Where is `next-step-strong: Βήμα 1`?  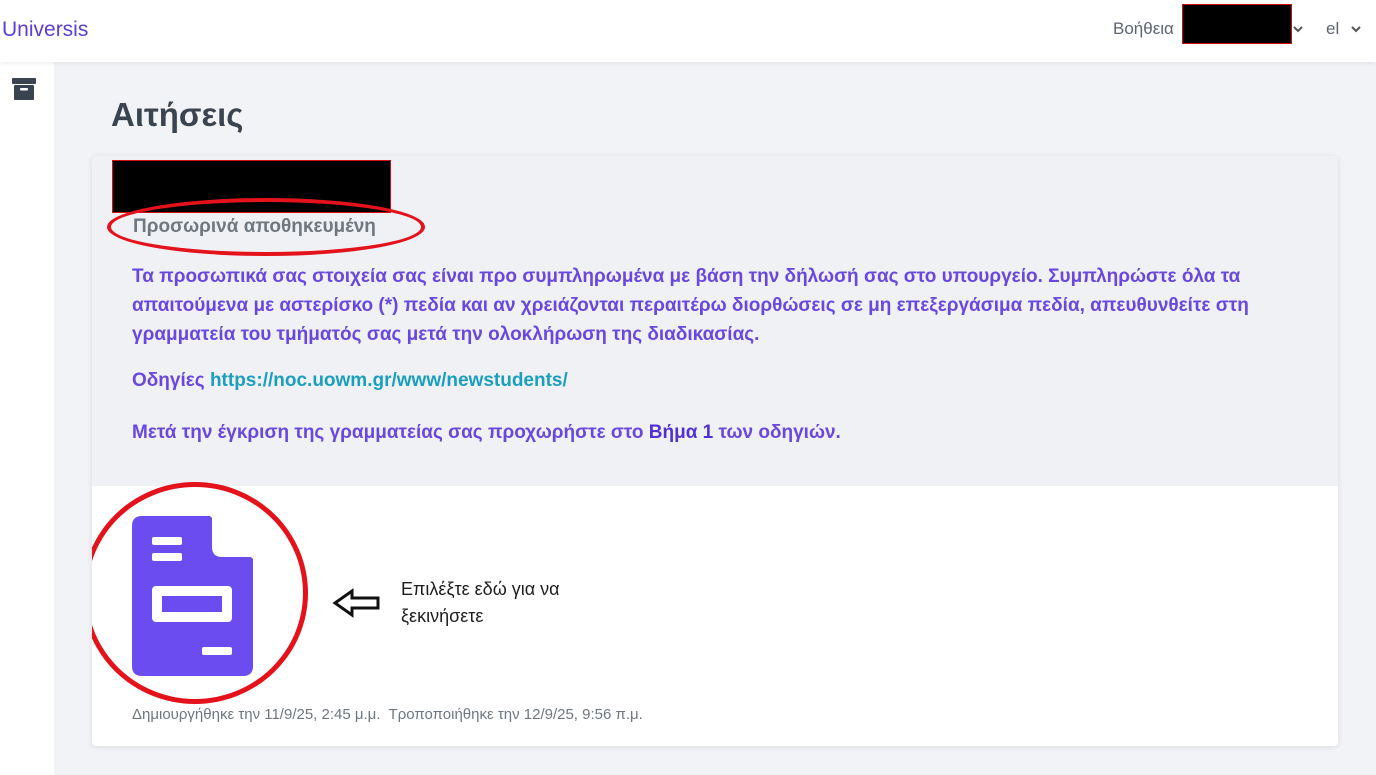
next-step-strong: Βήμα 1 is located at coordinates (681, 432).